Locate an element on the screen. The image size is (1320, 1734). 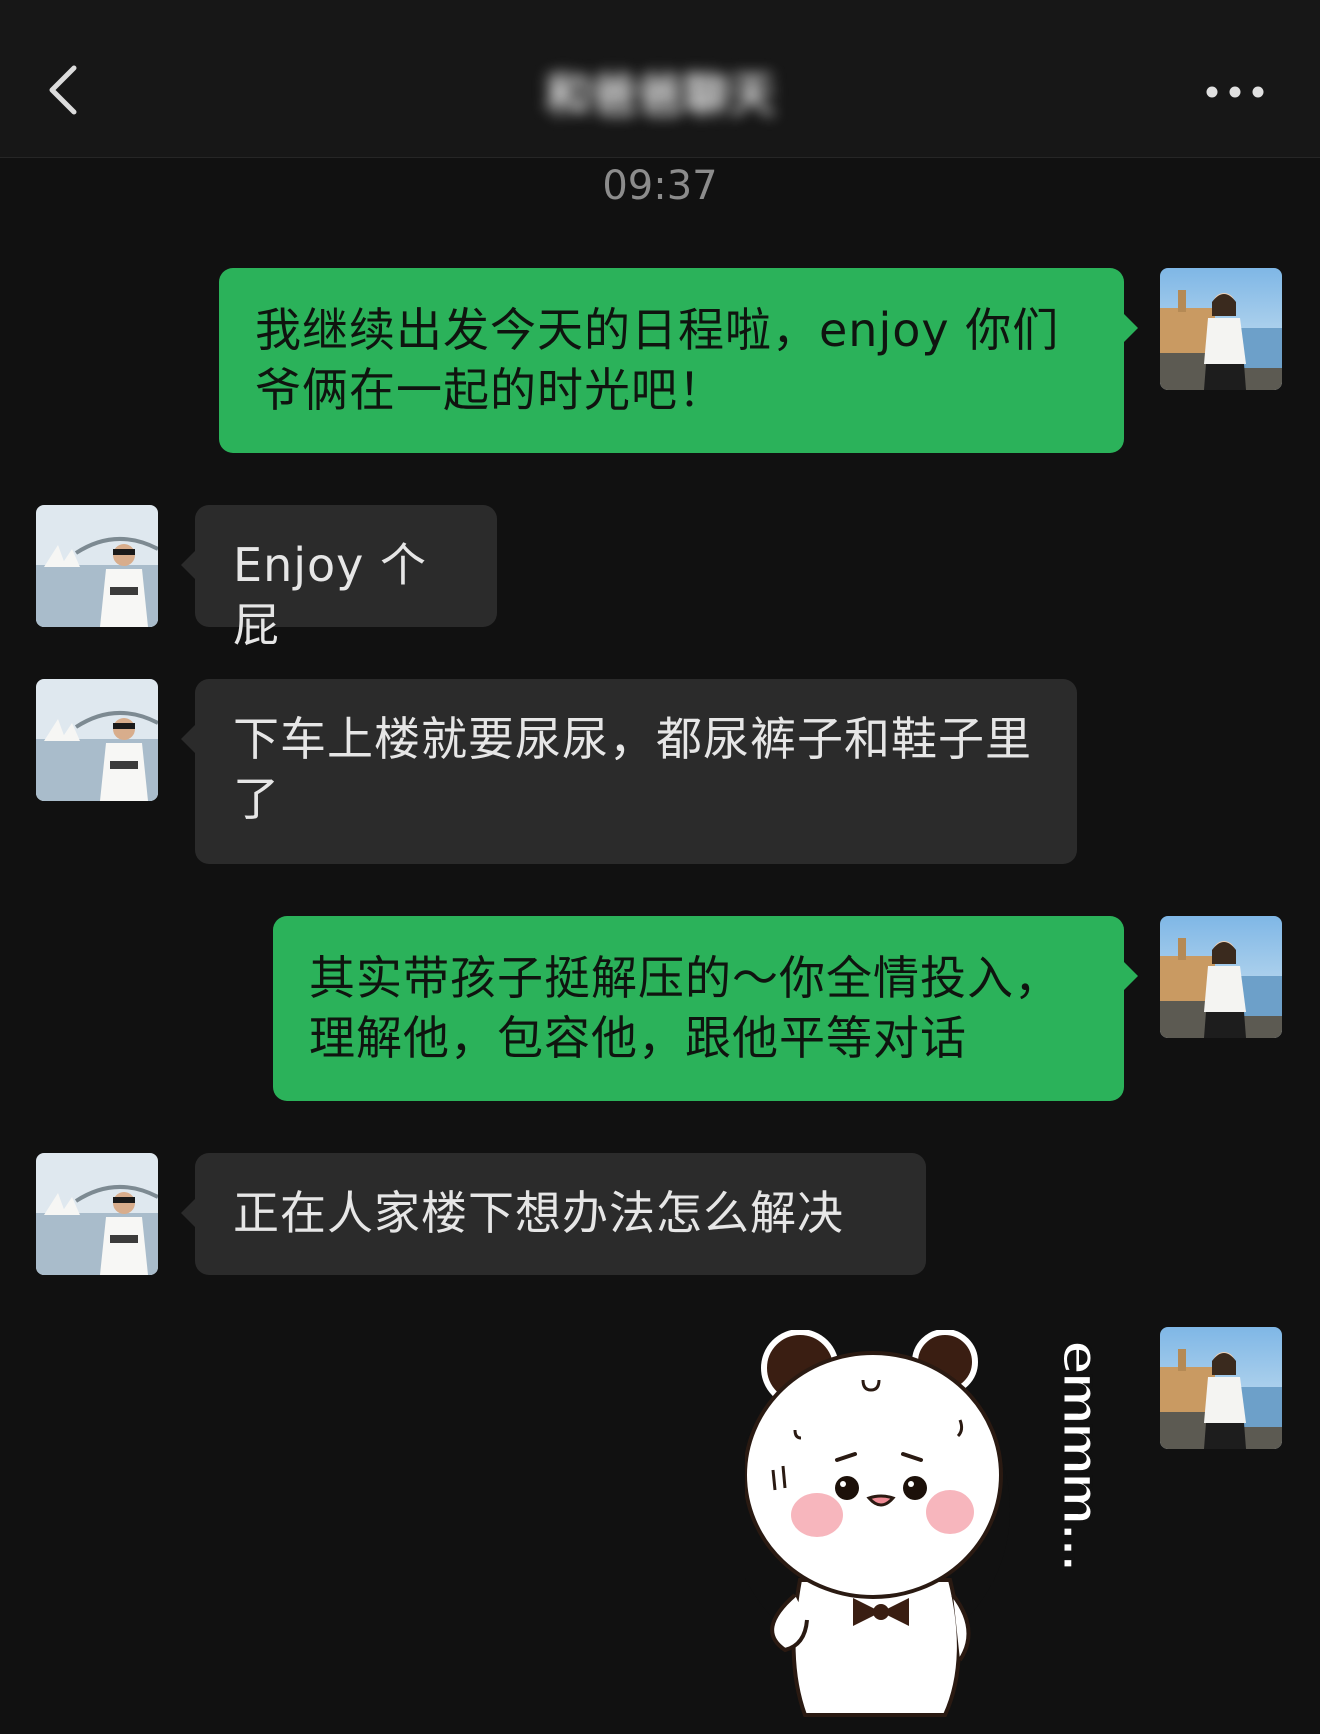
message-bubble-outgoing: 其实带孩子挺解压的～你全情投入，理解他，包容他，跟他平等对话 is located at coordinates (705, 1008).